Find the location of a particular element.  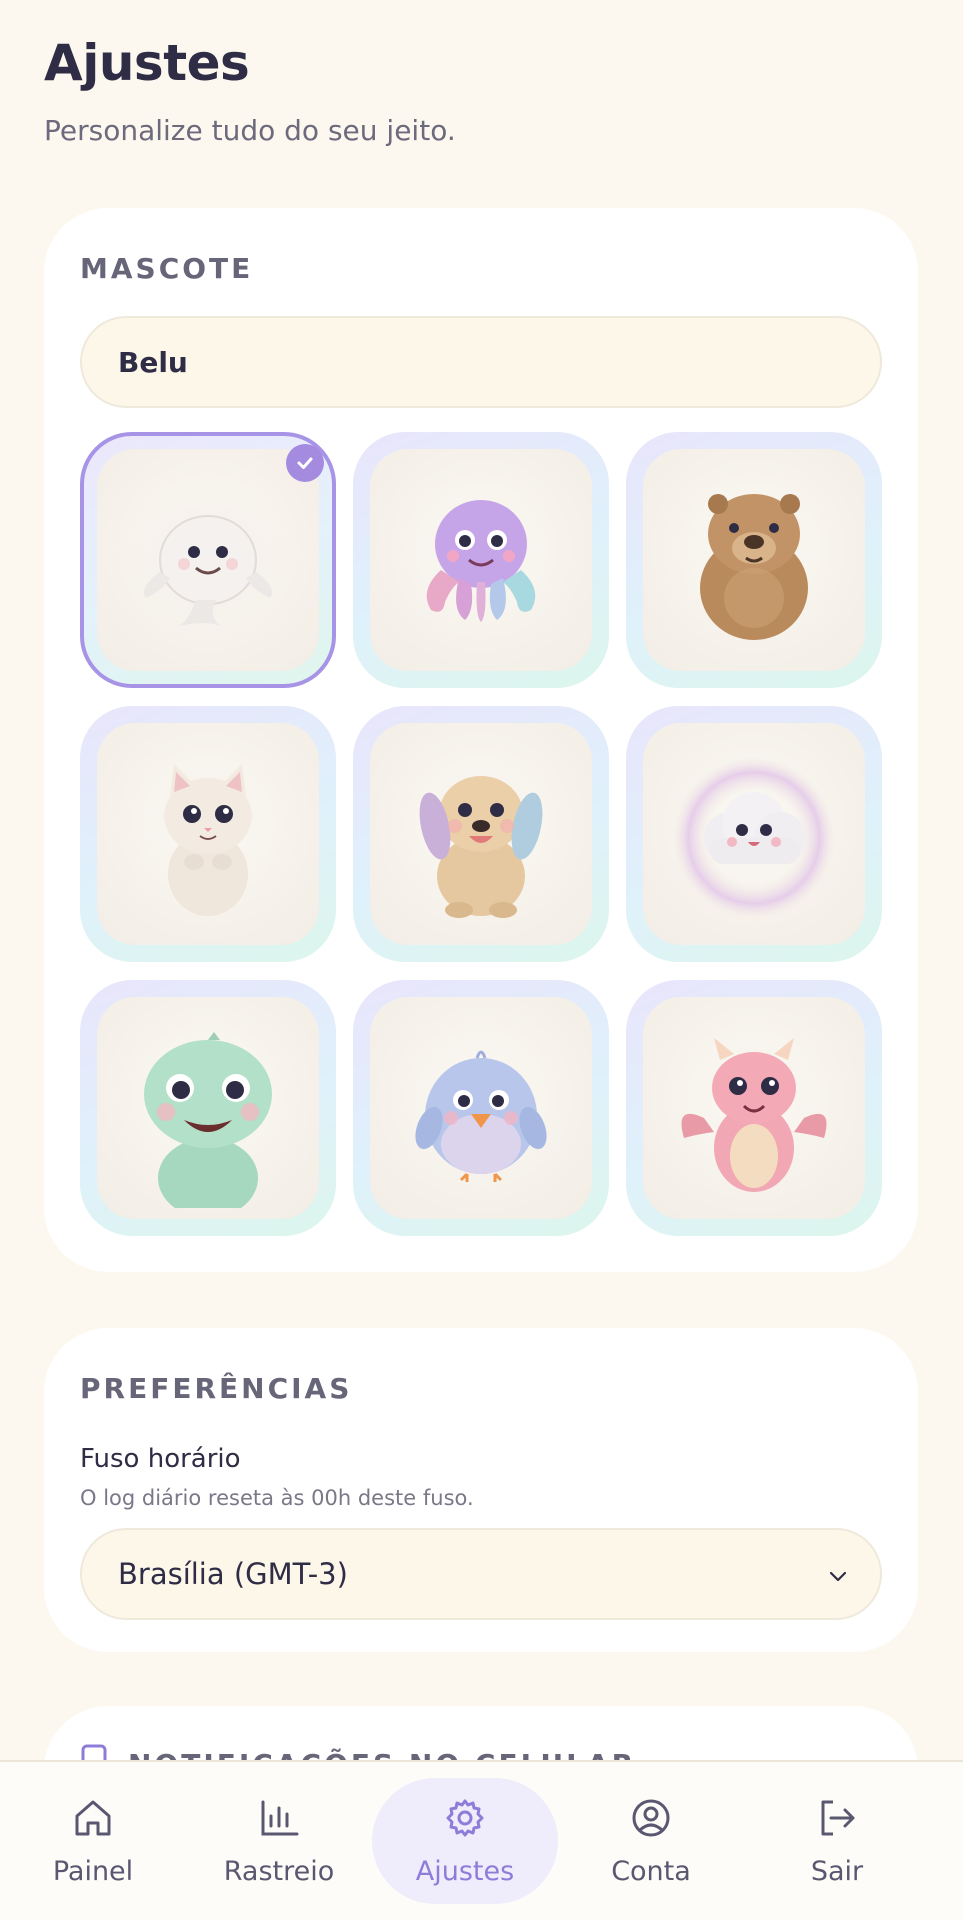

mascot-option-cat is located at coordinates (208, 834).